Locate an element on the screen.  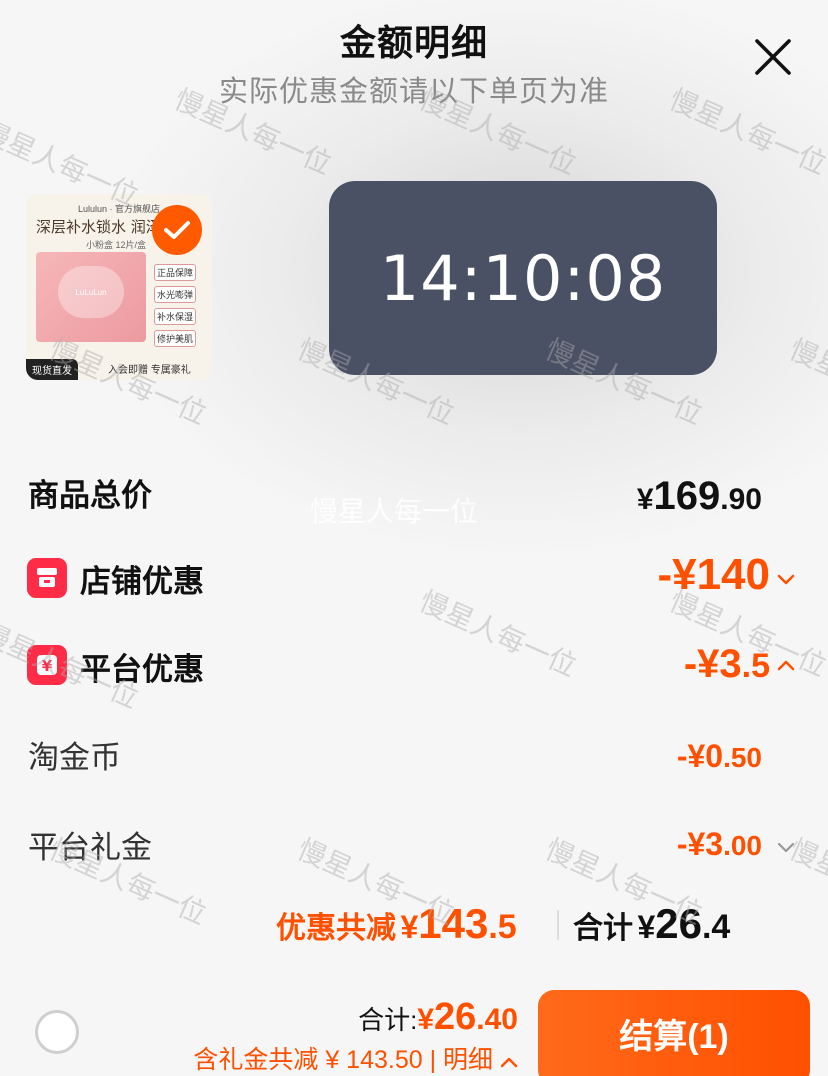
product-box-brand: LuLuLun is located at coordinates (91, 292).